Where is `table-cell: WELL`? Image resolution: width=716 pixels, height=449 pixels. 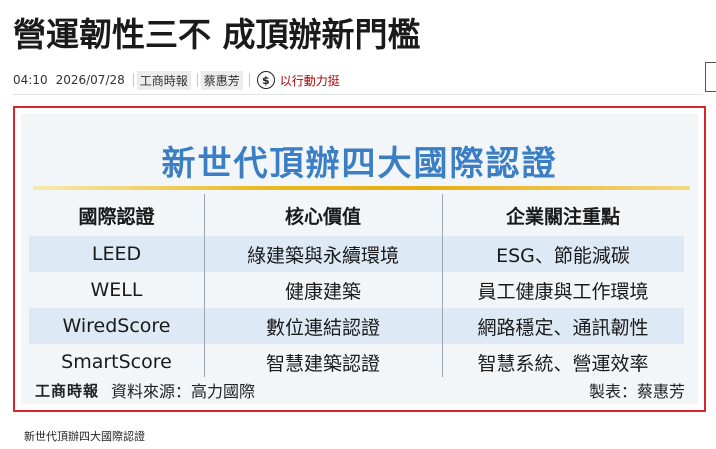 table-cell: WELL is located at coordinates (116, 290).